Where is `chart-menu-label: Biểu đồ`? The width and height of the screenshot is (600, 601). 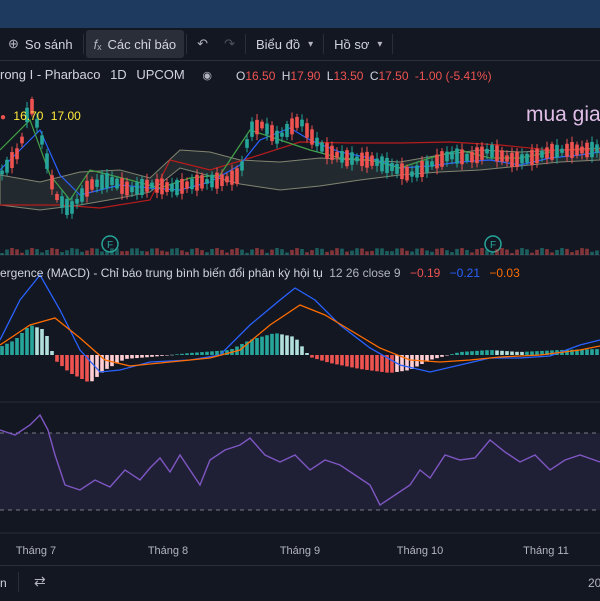 chart-menu-label: Biểu đồ is located at coordinates (278, 44).